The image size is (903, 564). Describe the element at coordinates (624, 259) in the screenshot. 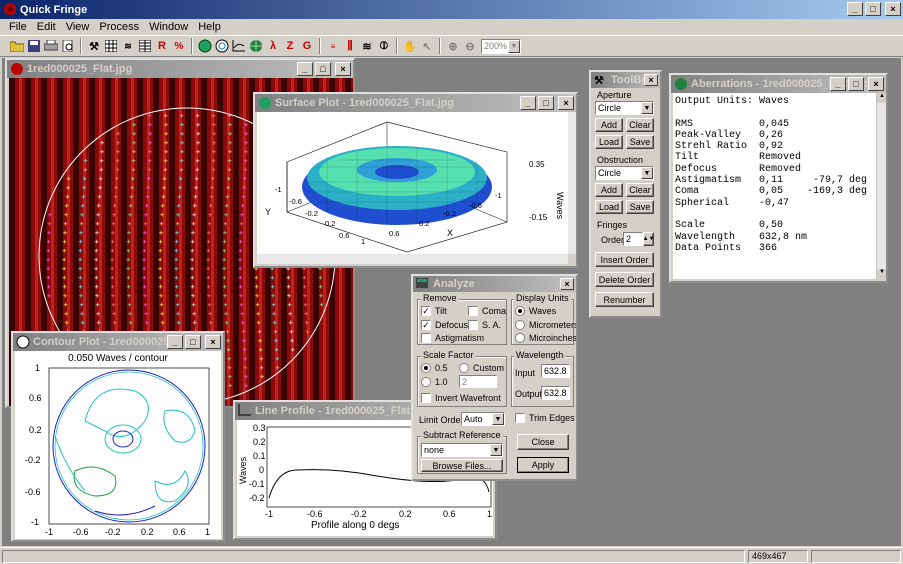

I see `insert-order-button: Insert Order` at that location.